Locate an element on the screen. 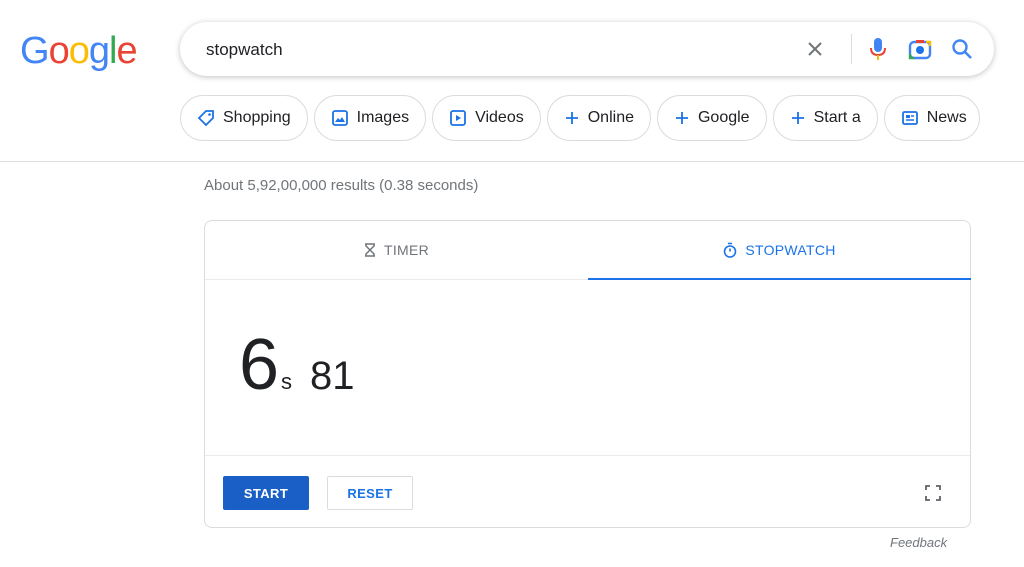  chip-label: Videos is located at coordinates (499, 117).